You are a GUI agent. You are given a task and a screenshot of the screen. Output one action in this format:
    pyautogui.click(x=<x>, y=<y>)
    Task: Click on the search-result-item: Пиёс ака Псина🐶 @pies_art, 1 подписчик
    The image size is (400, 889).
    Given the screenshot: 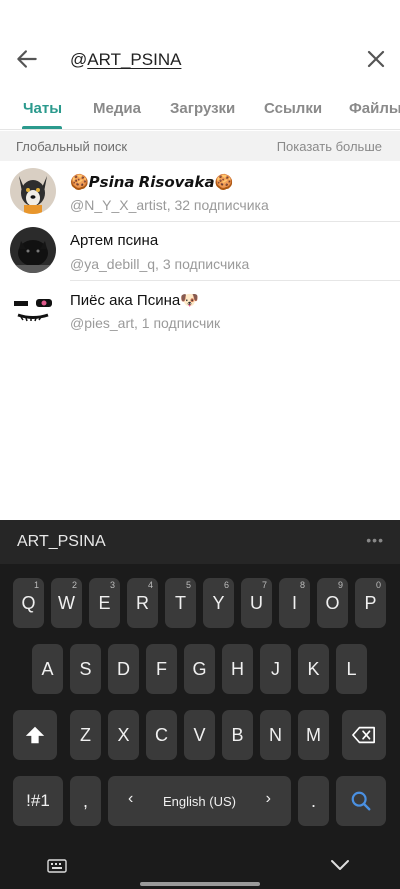 What is the action you would take?
    pyautogui.click(x=200, y=310)
    